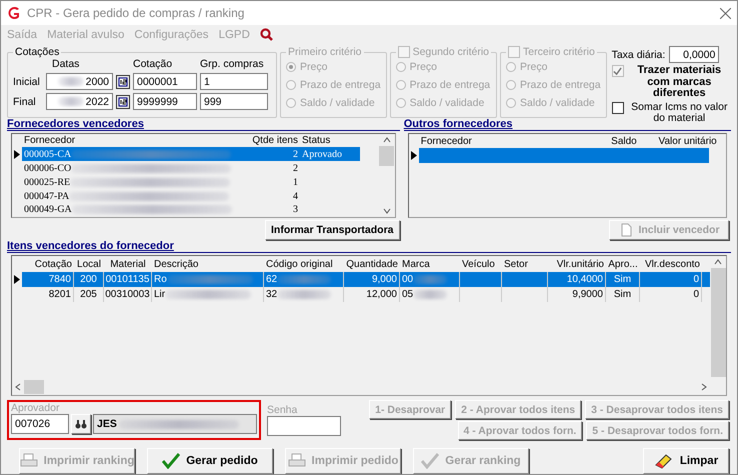 This screenshot has height=475, width=738. Describe the element at coordinates (89, 279) in the screenshot. I see `table-cell: 200` at that location.